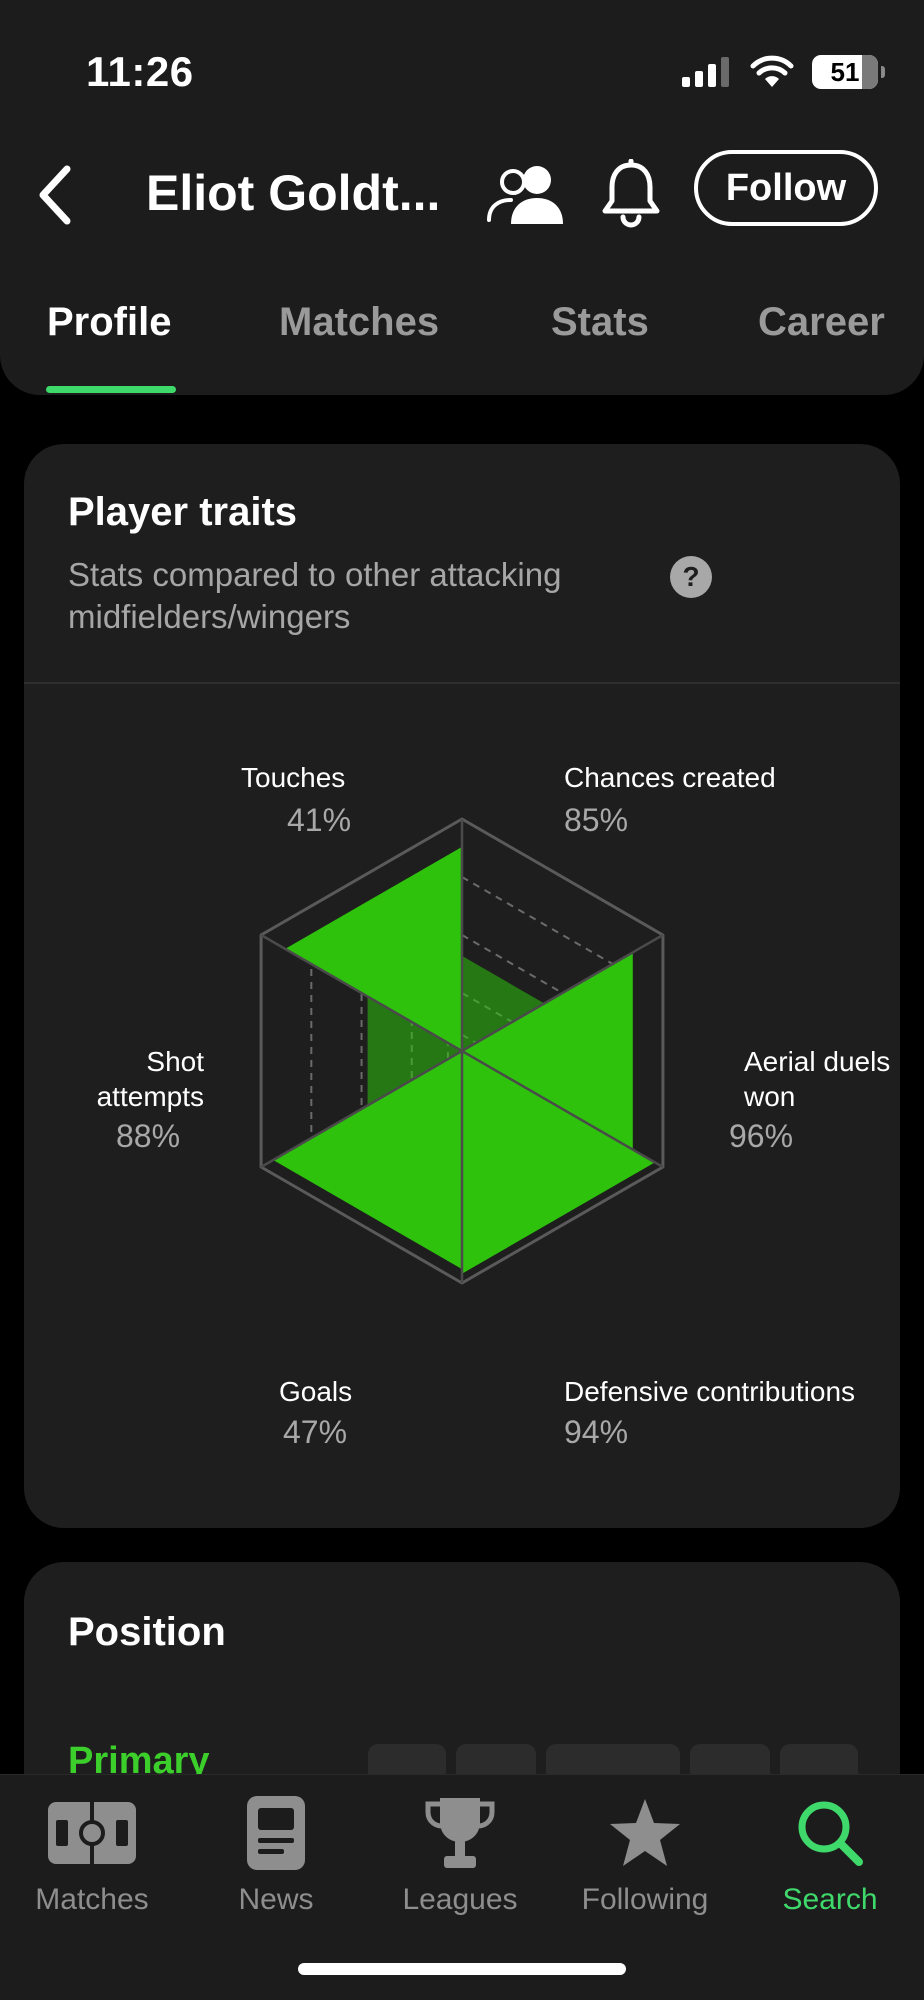  I want to click on news-icon, so click(276, 1833).